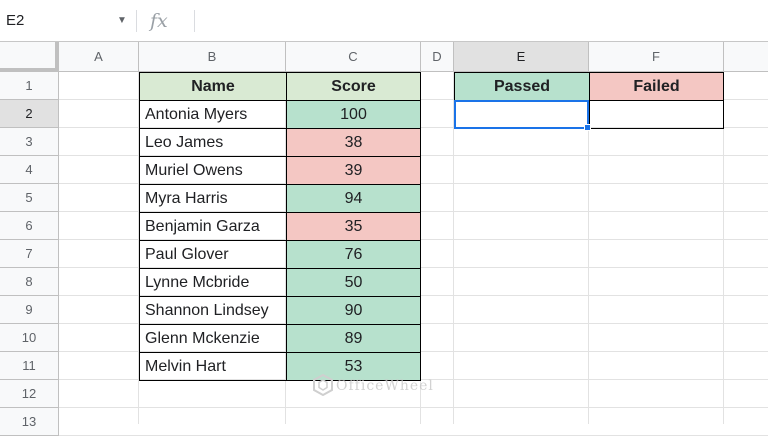  Describe the element at coordinates (385, 386) in the screenshot. I see `watermark-text: OfficeWheel` at that location.